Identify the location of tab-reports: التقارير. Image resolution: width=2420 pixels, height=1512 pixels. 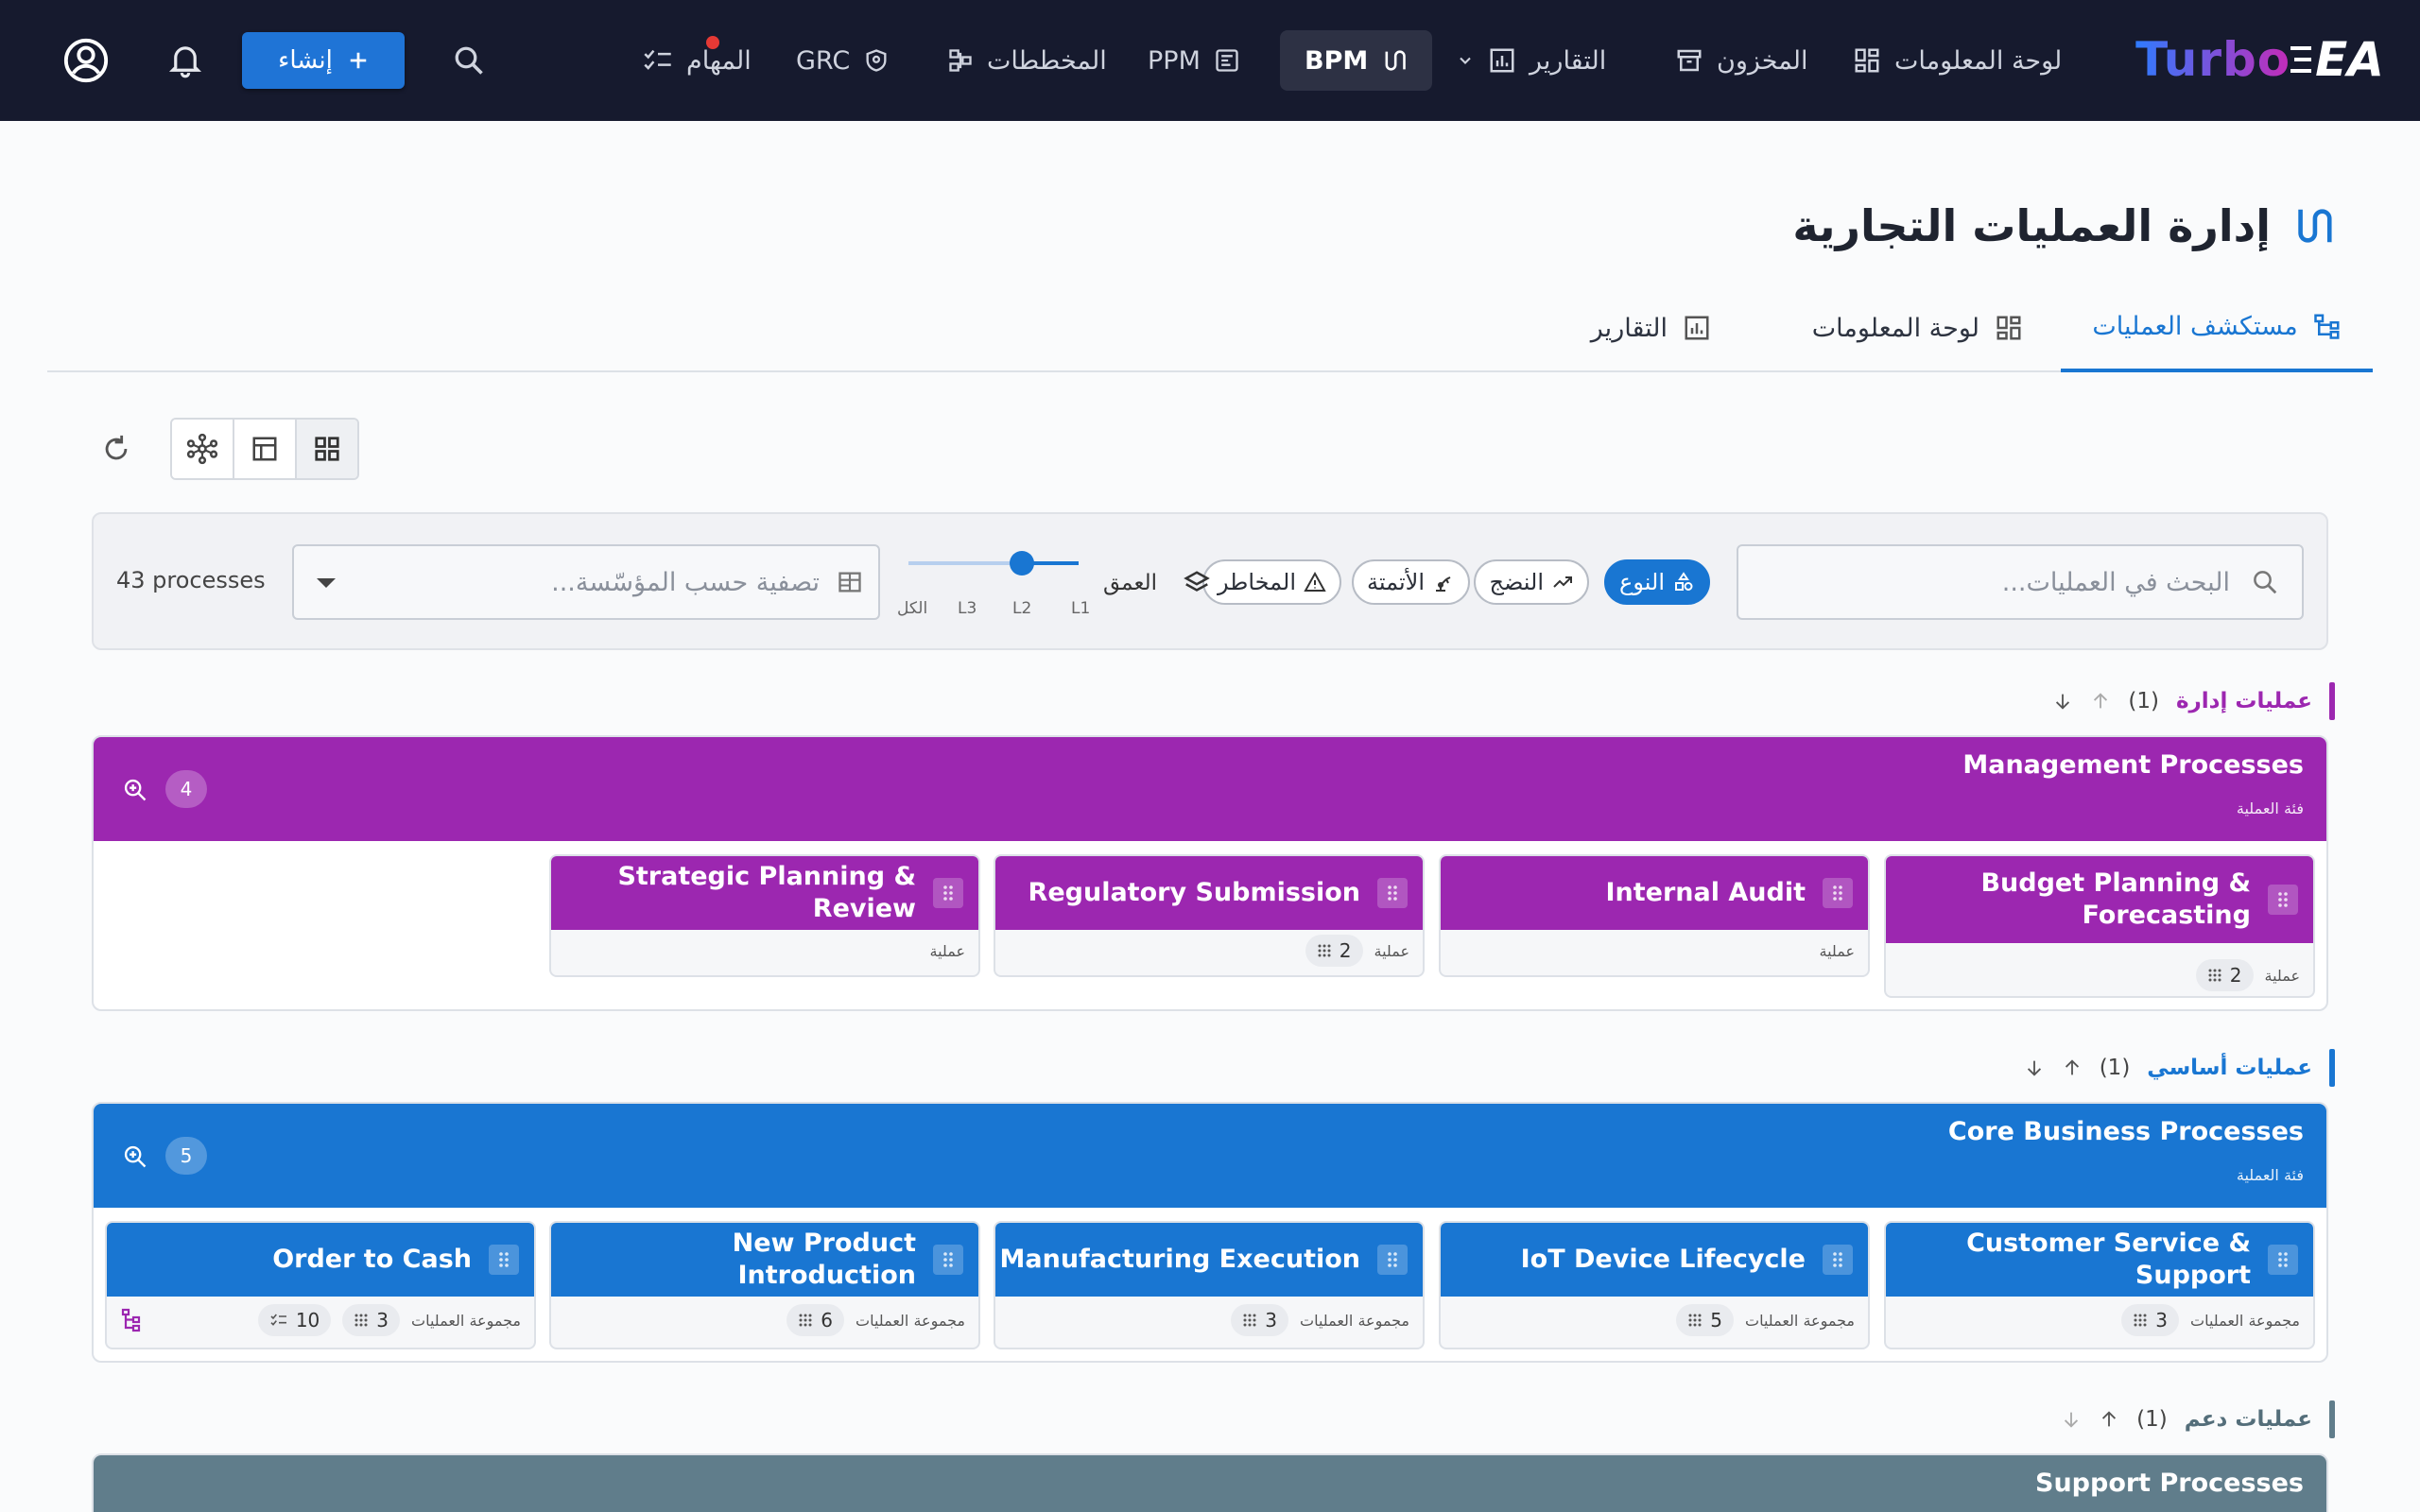
(1651, 328).